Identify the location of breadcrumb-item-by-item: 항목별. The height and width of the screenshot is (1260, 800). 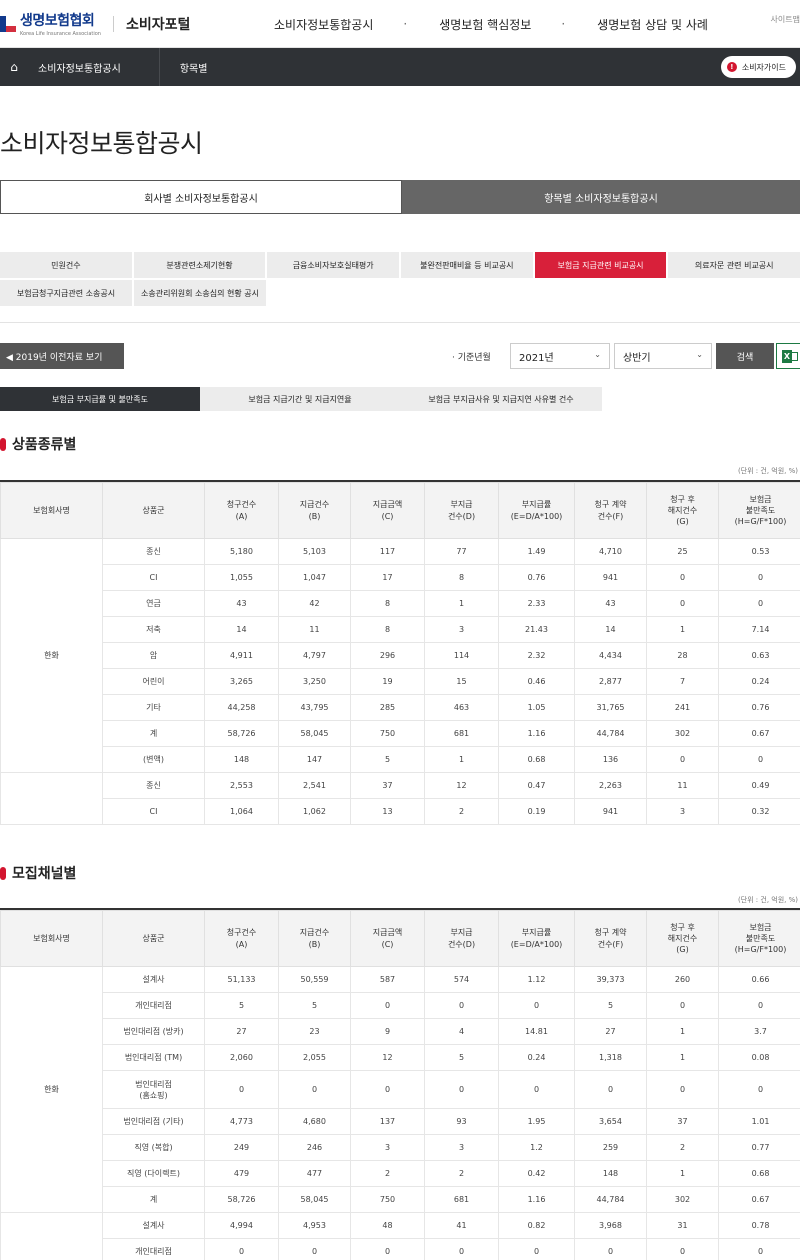
(184, 67).